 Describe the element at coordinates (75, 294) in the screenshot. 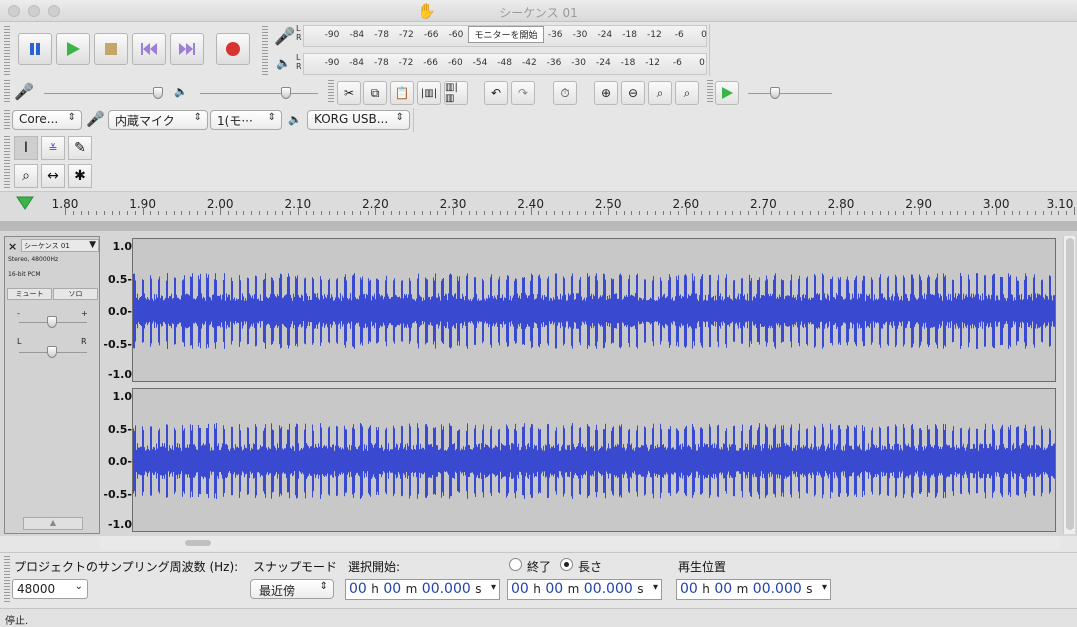

I see `solo-button: ソロ` at that location.